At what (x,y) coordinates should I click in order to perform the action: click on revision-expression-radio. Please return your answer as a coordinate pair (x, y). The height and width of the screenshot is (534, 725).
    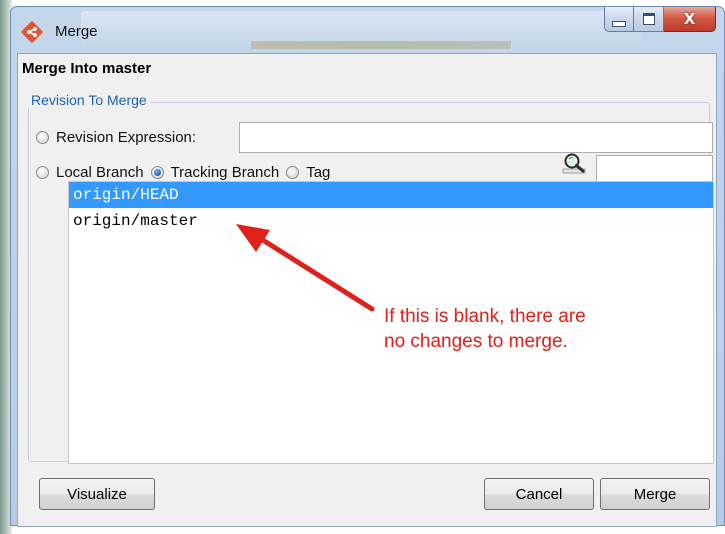
    Looking at the image, I should click on (42, 137).